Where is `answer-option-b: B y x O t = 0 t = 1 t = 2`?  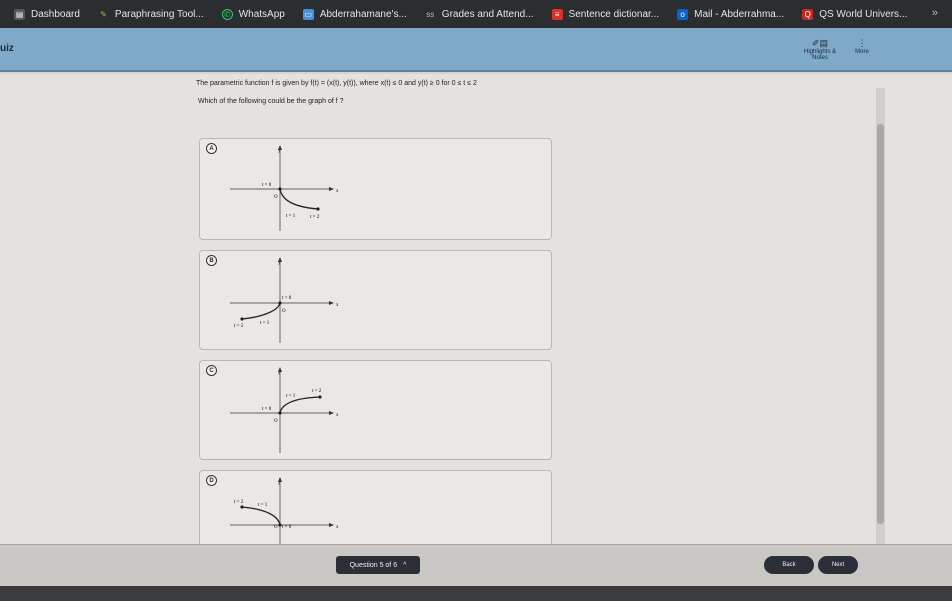 answer-option-b: B y x O t = 0 t = 1 t = 2 is located at coordinates (375, 300).